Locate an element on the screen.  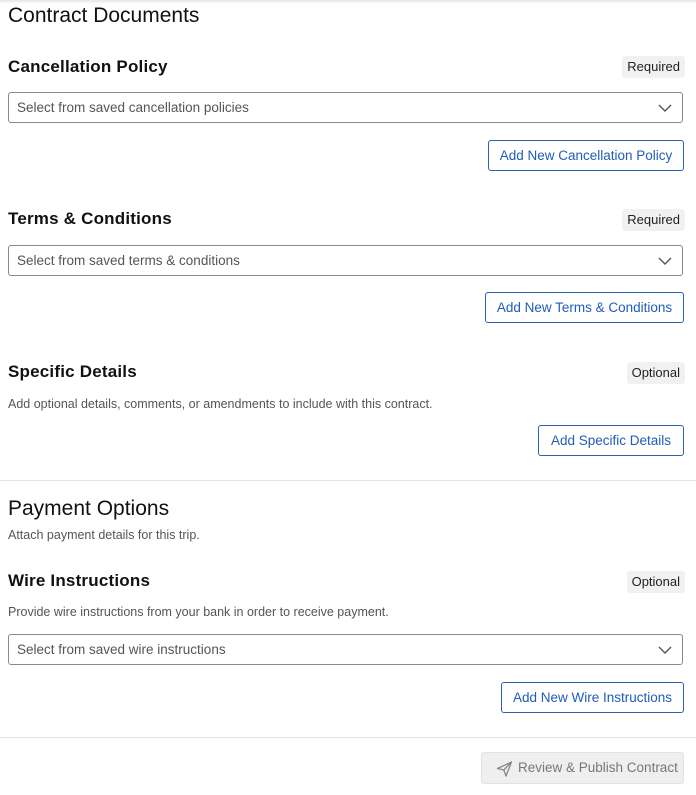
payment-options-description: Attach payment details for this trip. is located at coordinates (104, 535).